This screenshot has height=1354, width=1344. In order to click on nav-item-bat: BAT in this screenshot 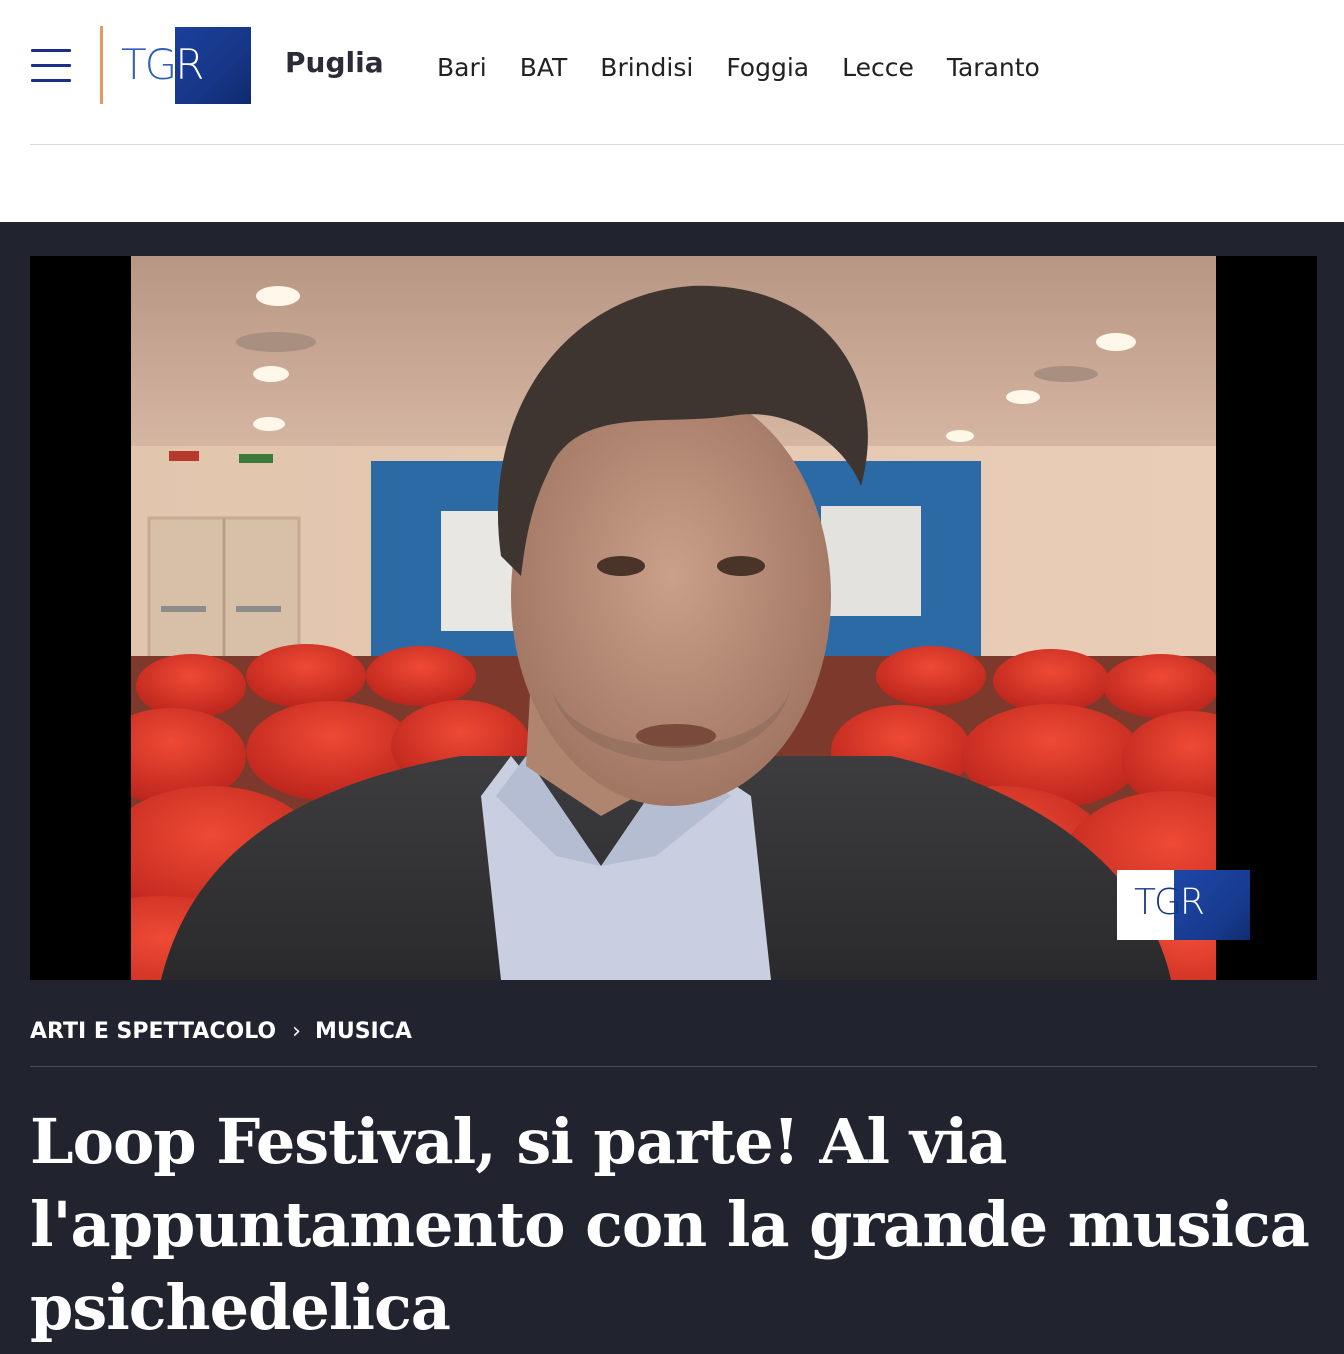, I will do `click(544, 68)`.